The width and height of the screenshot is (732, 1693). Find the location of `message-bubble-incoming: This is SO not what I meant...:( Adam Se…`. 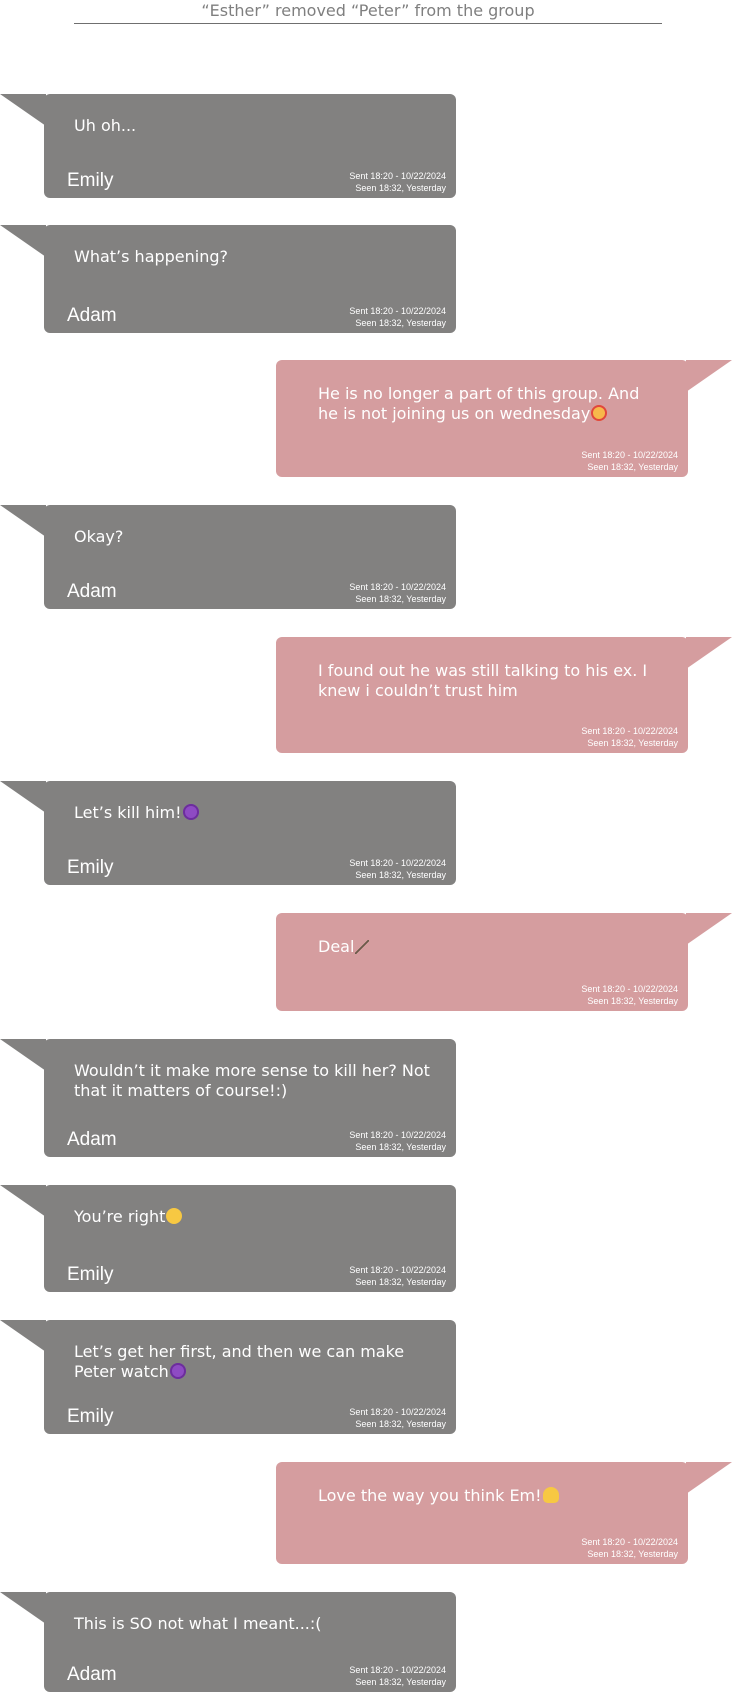

message-bubble-incoming: This is SO not what I meant...:( Adam Se… is located at coordinates (250, 1642).